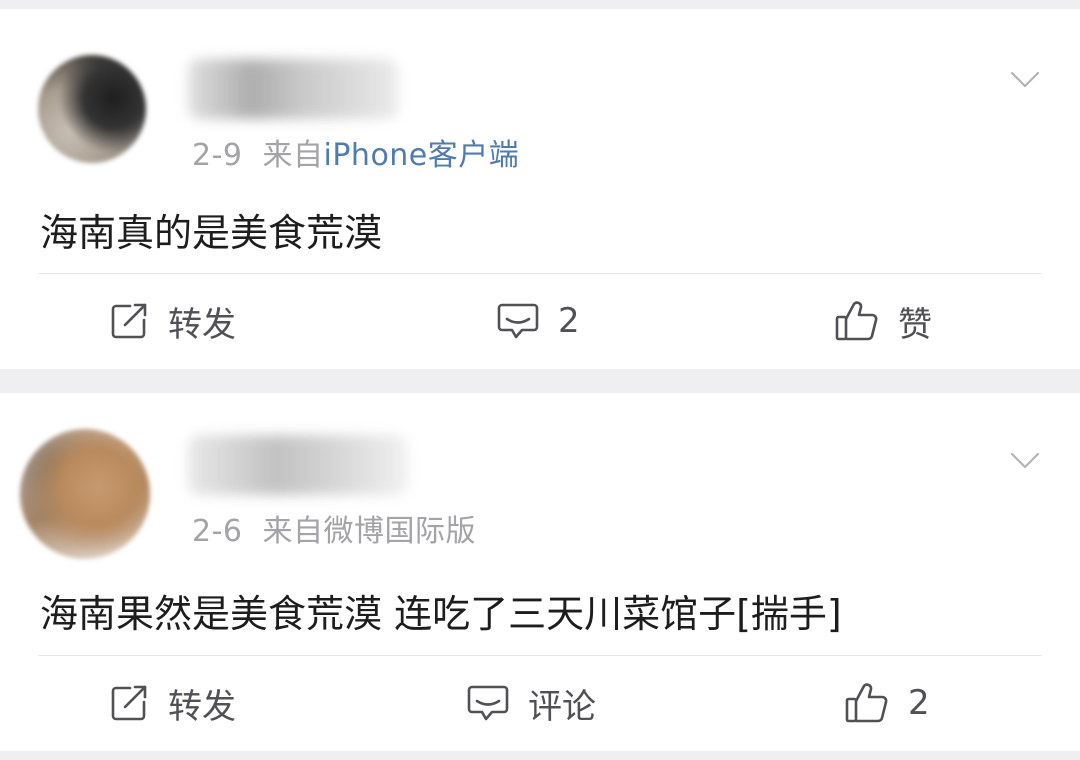 The width and height of the screenshot is (1080, 760). I want to click on comment-label: 评论, so click(562, 706).